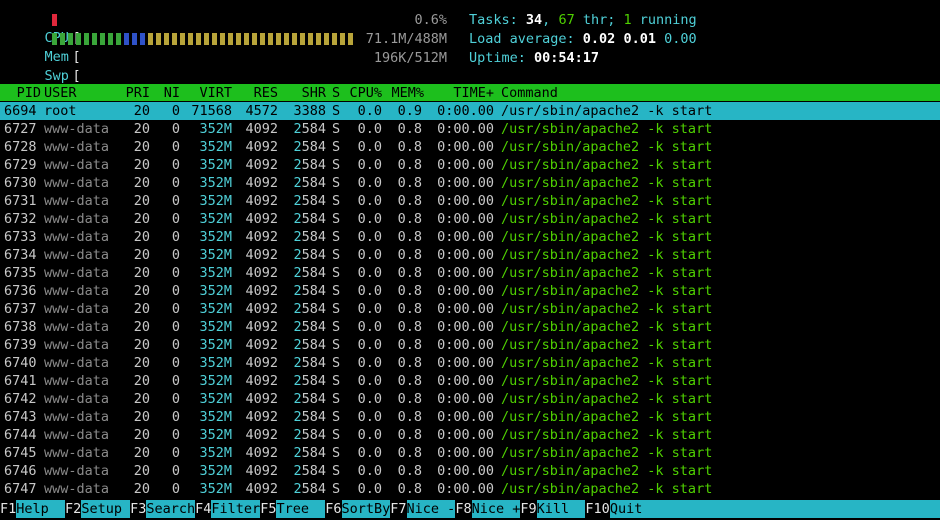 The height and width of the screenshot is (520, 940). What do you see at coordinates (406, 93) in the screenshot?
I see `column-header-mem: MEM%` at bounding box center [406, 93].